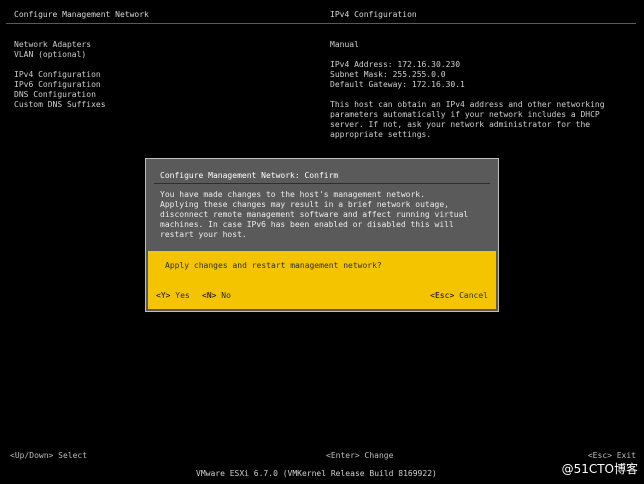 Image resolution: width=644 pixels, height=484 pixels. I want to click on yes-button: <Y> Yes, so click(173, 296).